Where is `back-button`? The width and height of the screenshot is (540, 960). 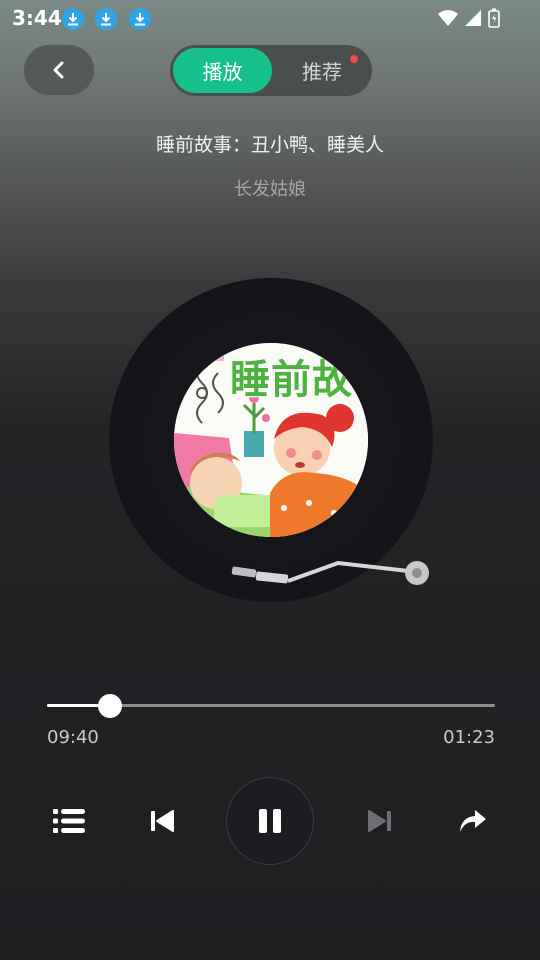 back-button is located at coordinates (59, 70).